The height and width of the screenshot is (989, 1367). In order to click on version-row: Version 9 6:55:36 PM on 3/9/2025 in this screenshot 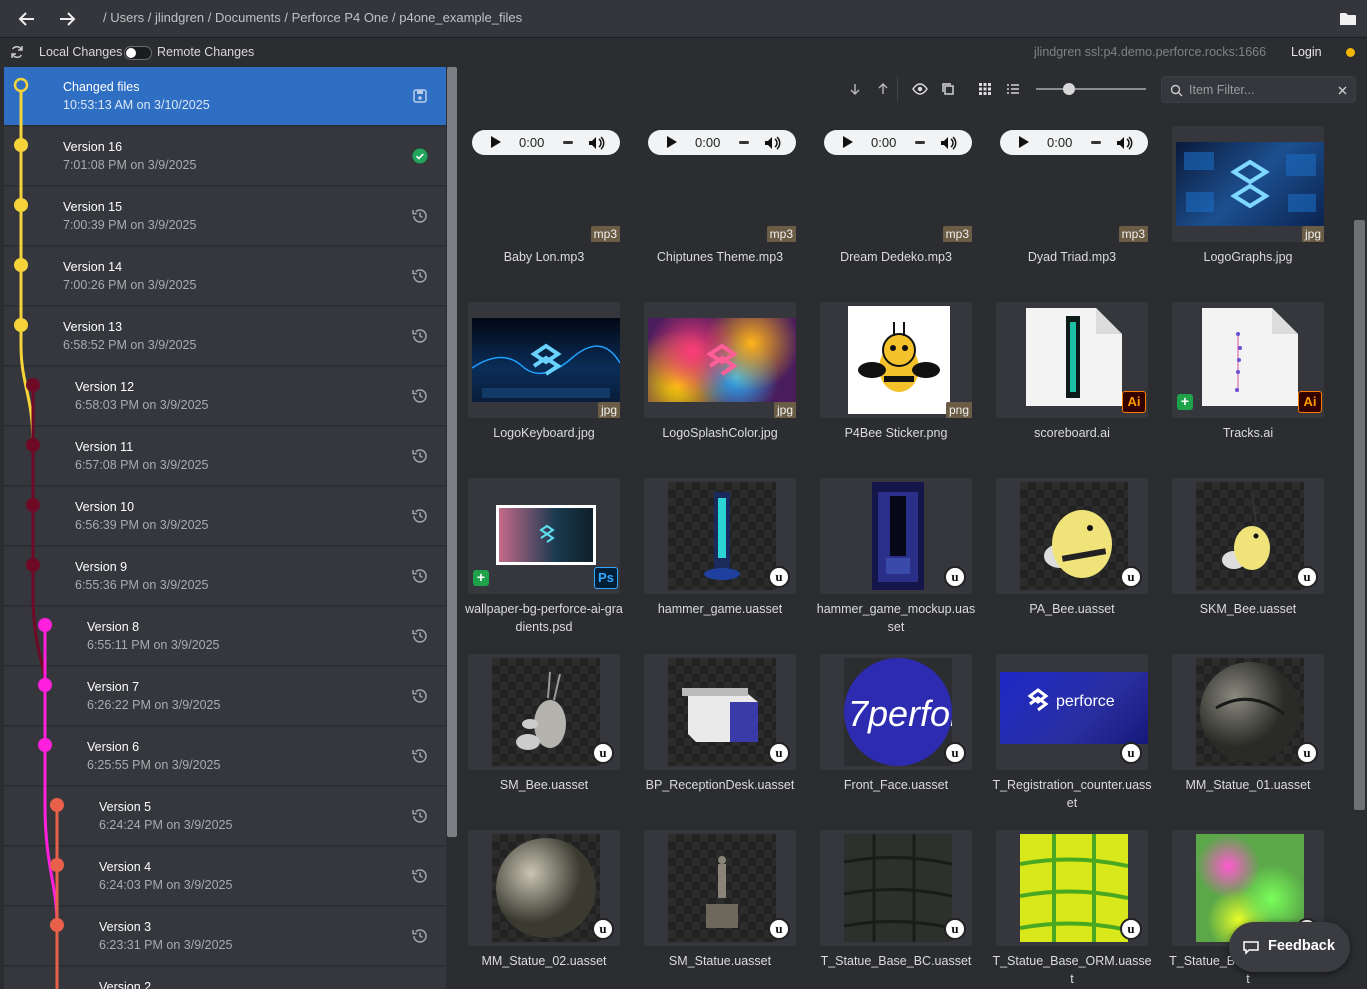, I will do `click(225, 576)`.